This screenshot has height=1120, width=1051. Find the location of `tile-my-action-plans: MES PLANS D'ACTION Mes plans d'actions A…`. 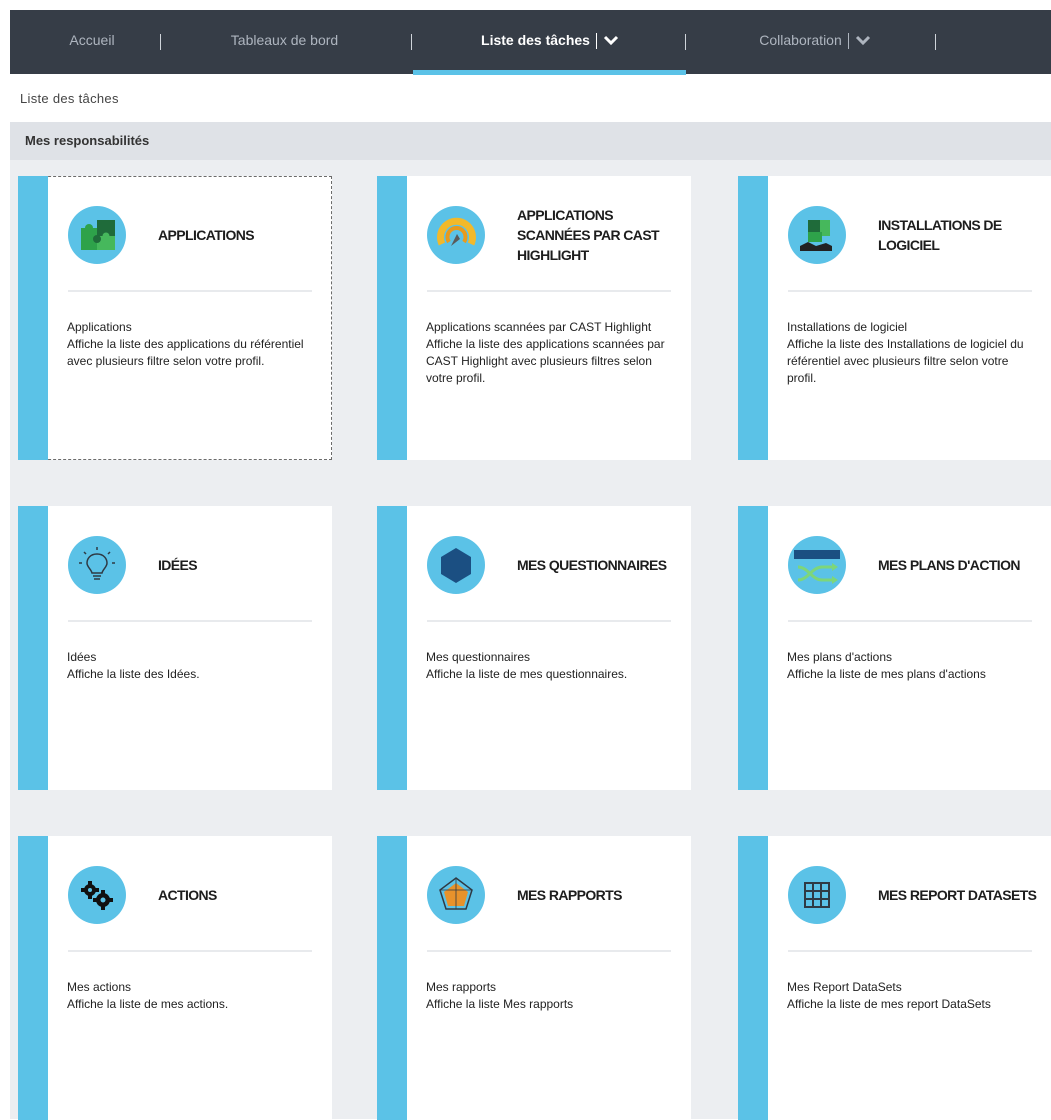

tile-my-action-plans: MES PLANS D'ACTION Mes plans d'actions A… is located at coordinates (894, 648).